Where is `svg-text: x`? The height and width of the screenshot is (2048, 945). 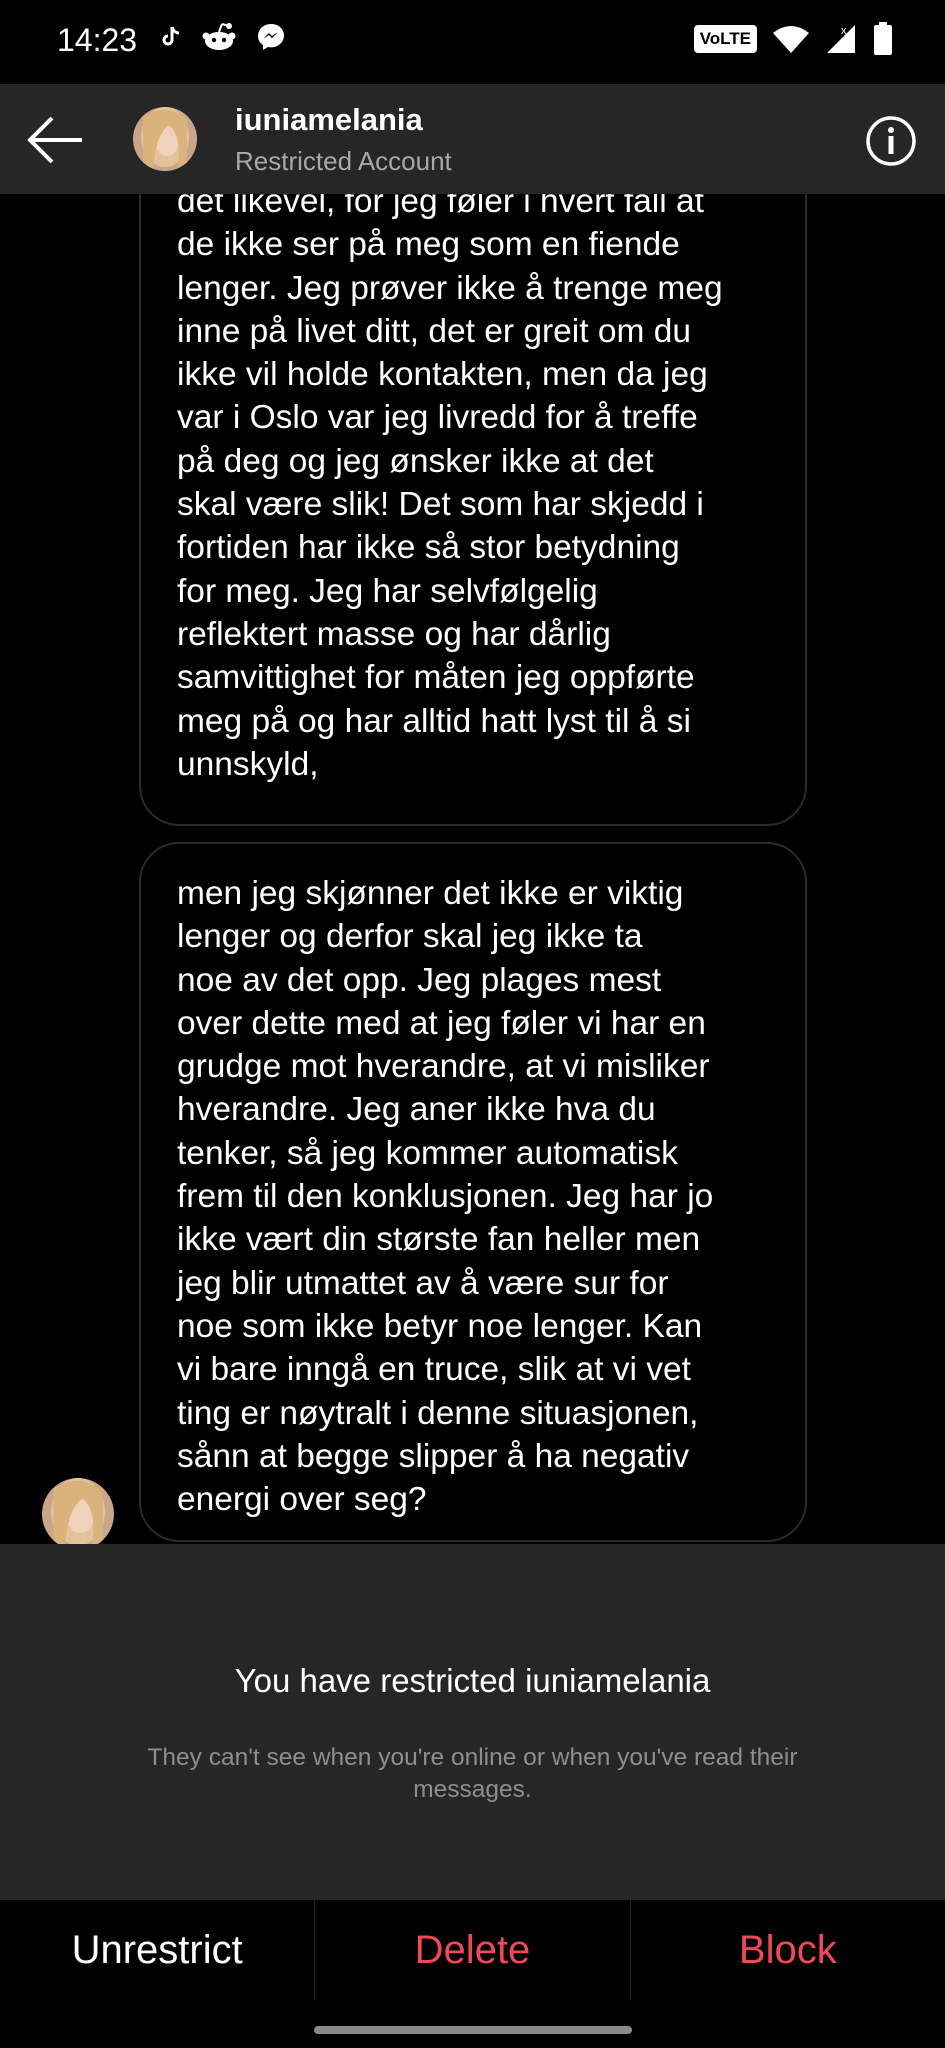 svg-text: x is located at coordinates (844, 31).